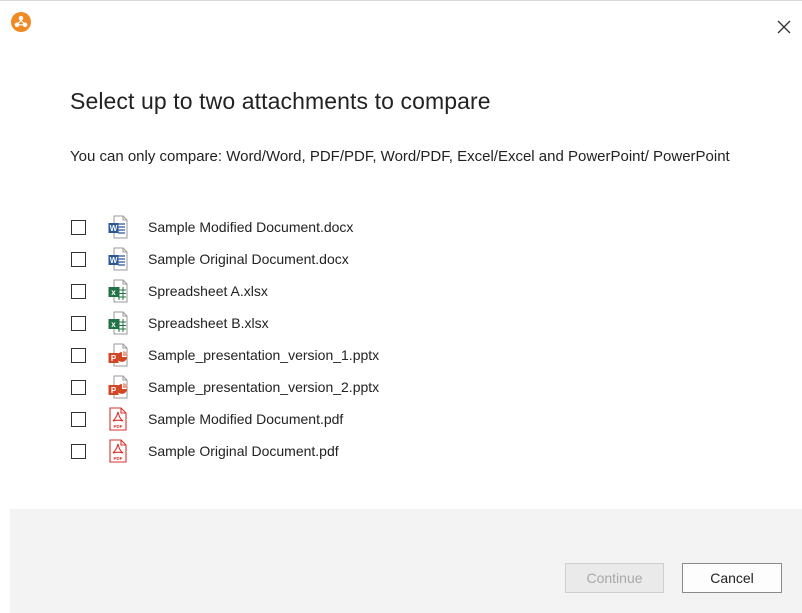 This screenshot has width=802, height=613. What do you see at coordinates (264, 387) in the screenshot?
I see `attachment-name: Sample_presentation_version_2.pptx` at bounding box center [264, 387].